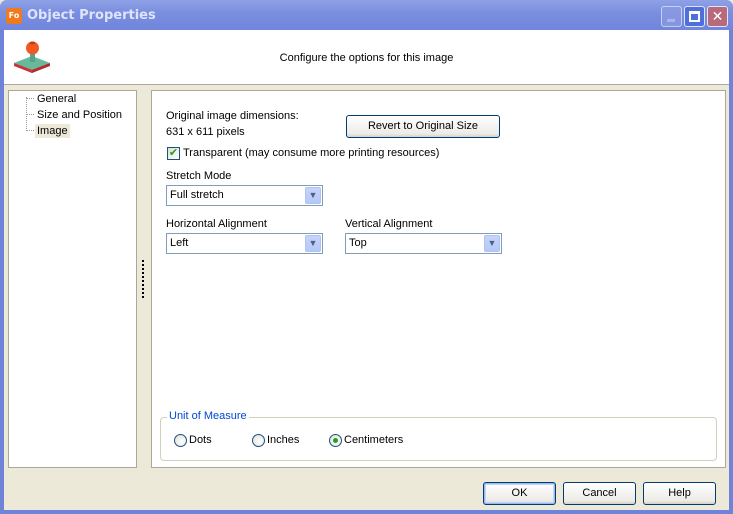 The image size is (733, 514). I want to click on header-description: Configure the options for this image, so click(366, 58).